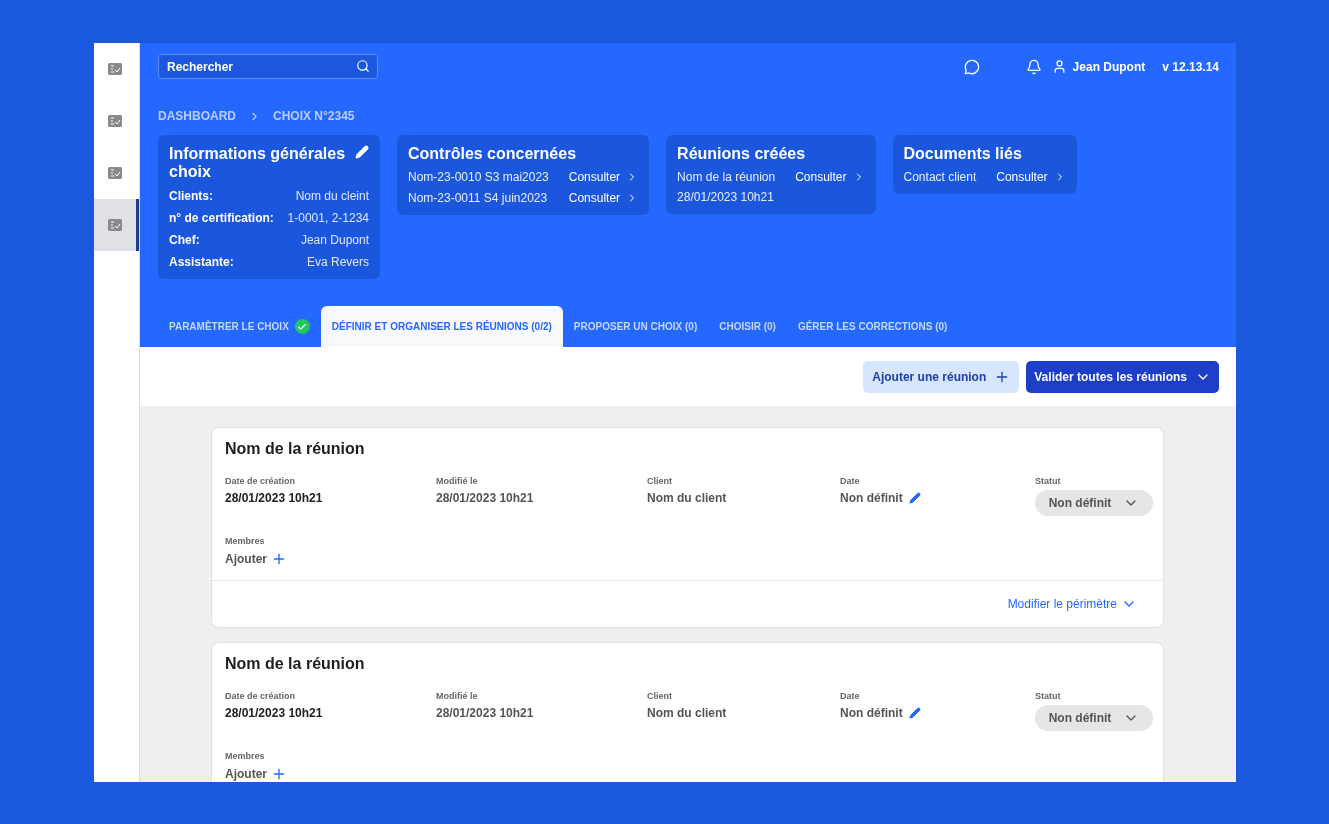 Image resolution: width=1329 pixels, height=824 pixels. Describe the element at coordinates (441, 326) in the screenshot. I see `tab: DÉFINIR ET ORGANISER LES RÉUNIONS (0/2)` at that location.